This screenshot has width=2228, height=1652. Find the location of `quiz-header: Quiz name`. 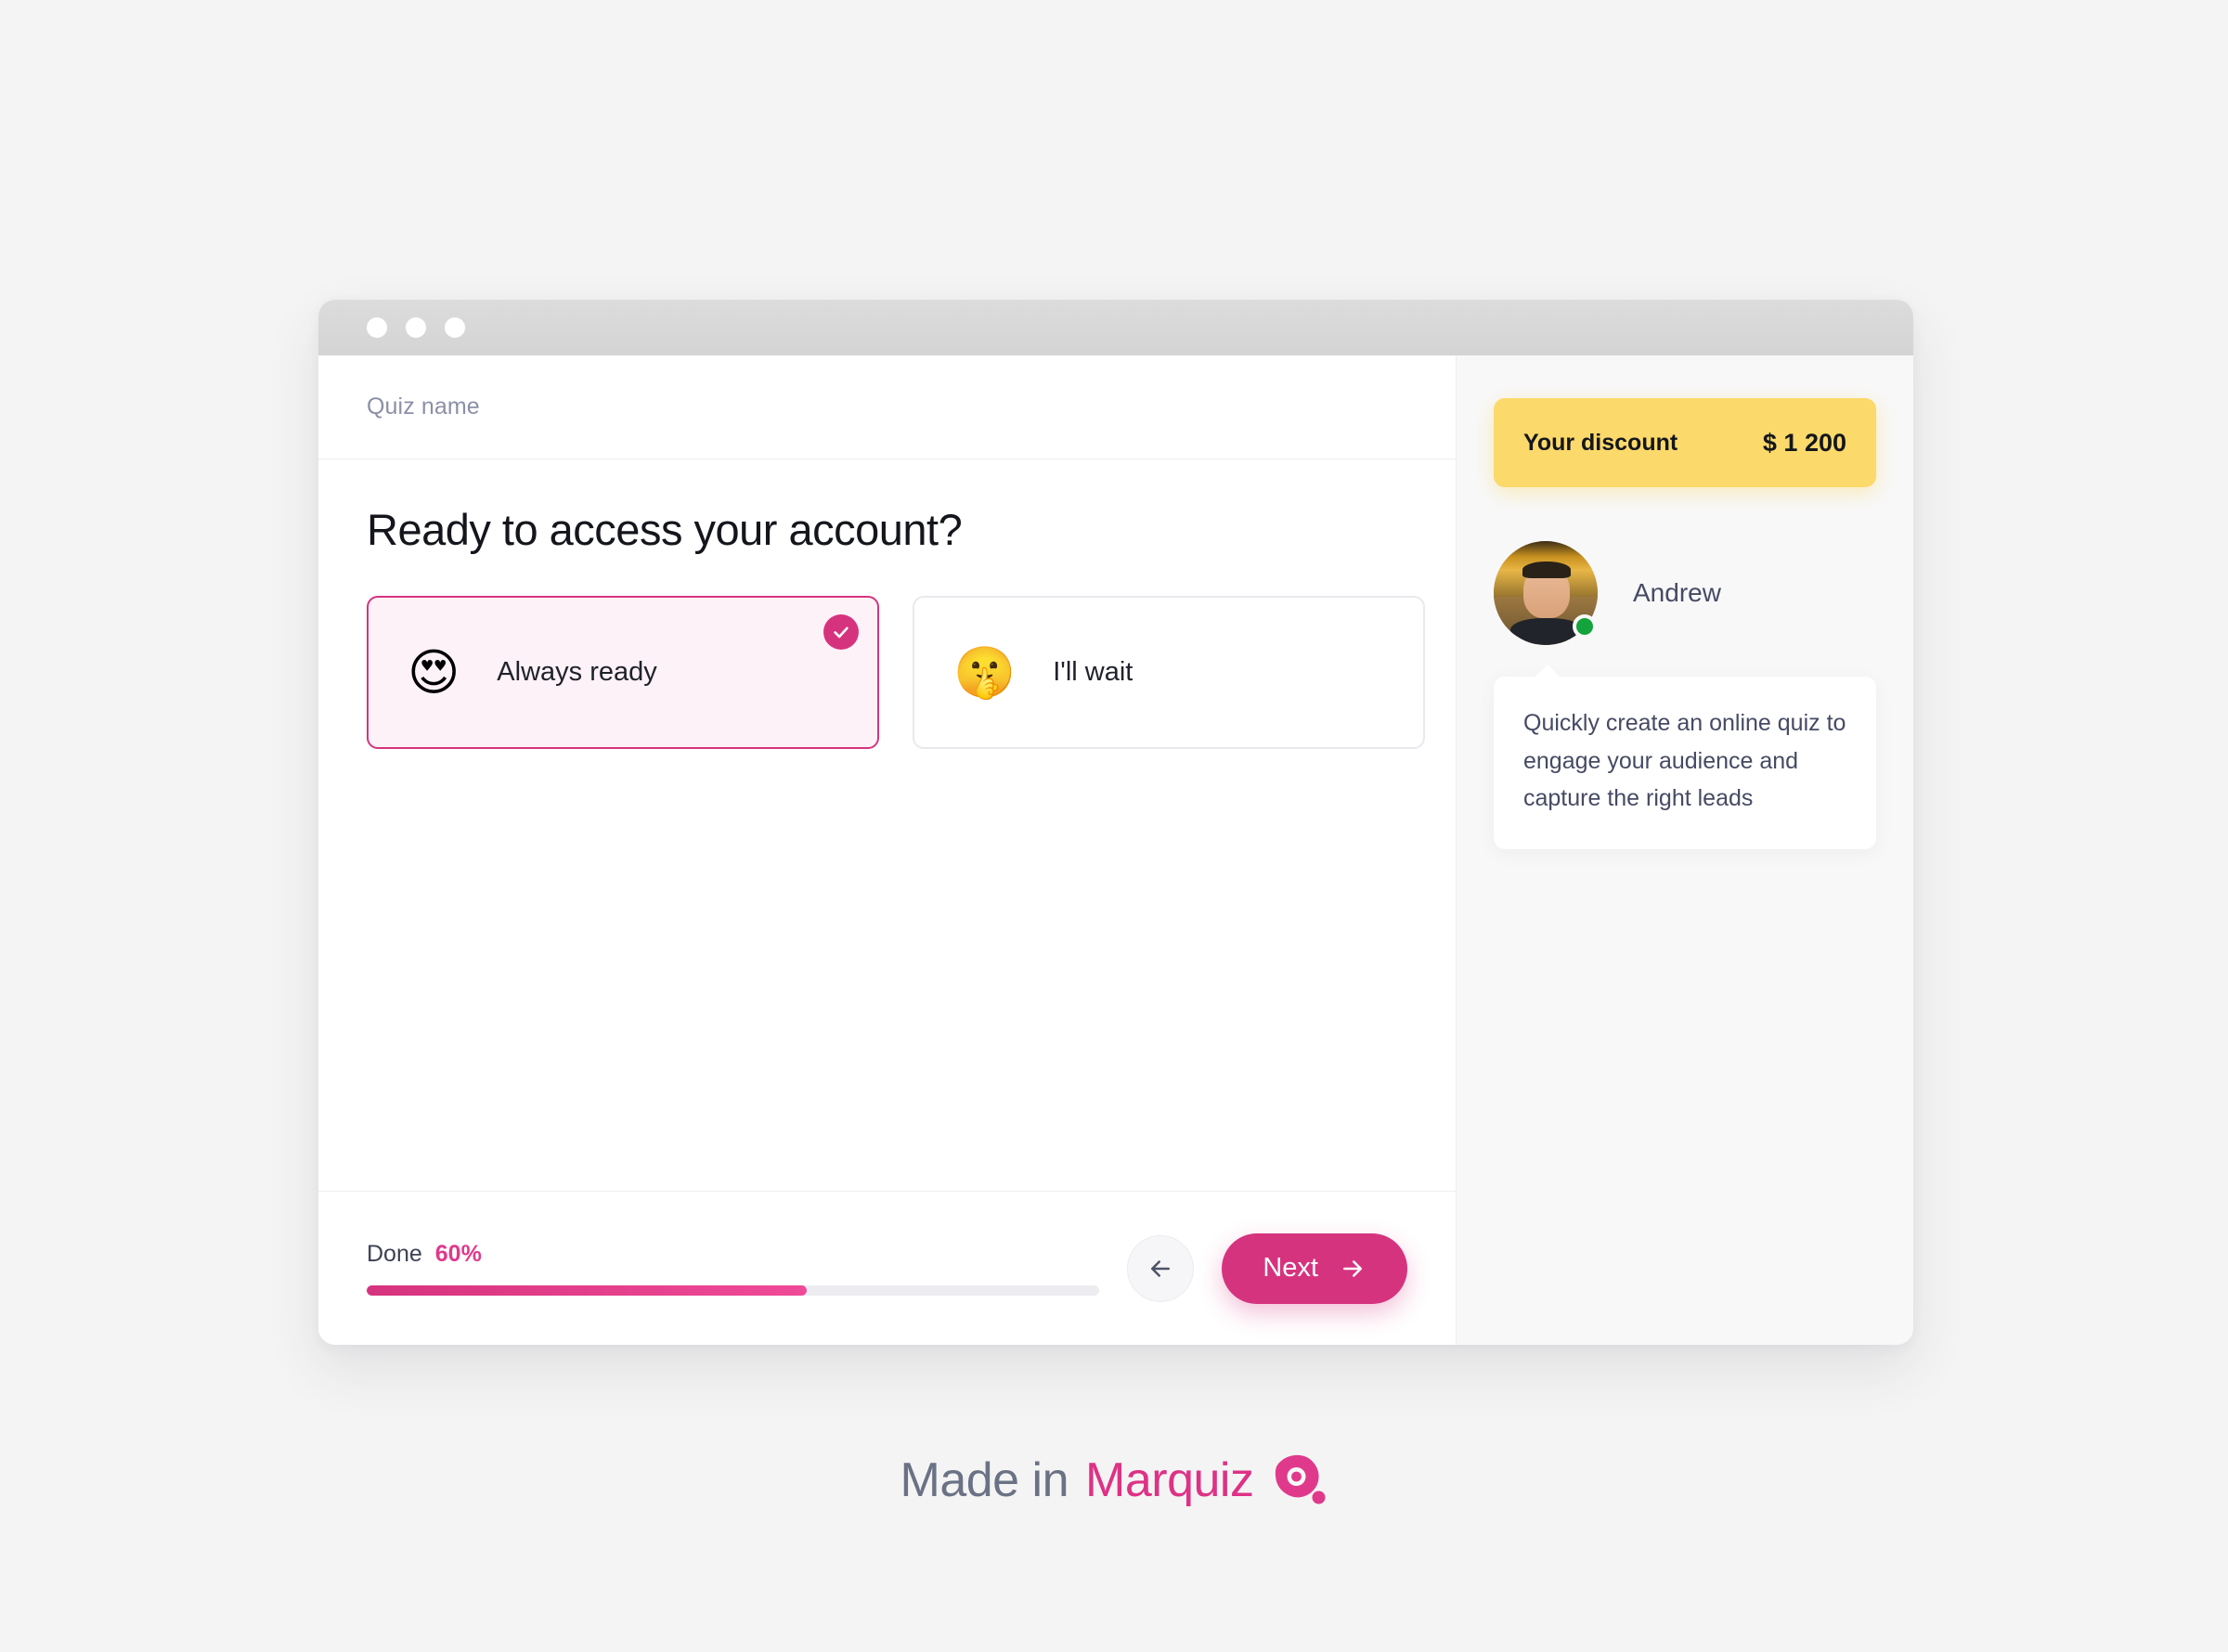

quiz-header: Quiz name is located at coordinates (887, 407).